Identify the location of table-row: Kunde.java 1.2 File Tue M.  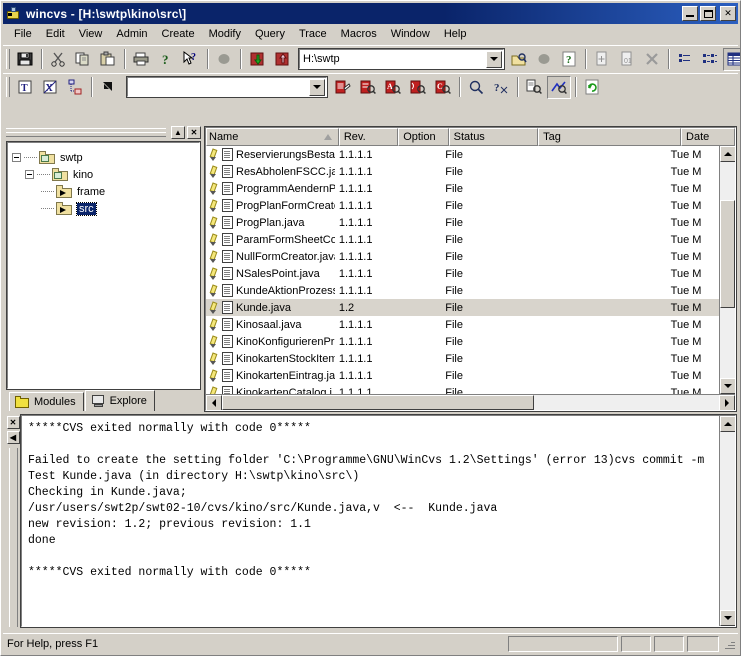
(462, 307).